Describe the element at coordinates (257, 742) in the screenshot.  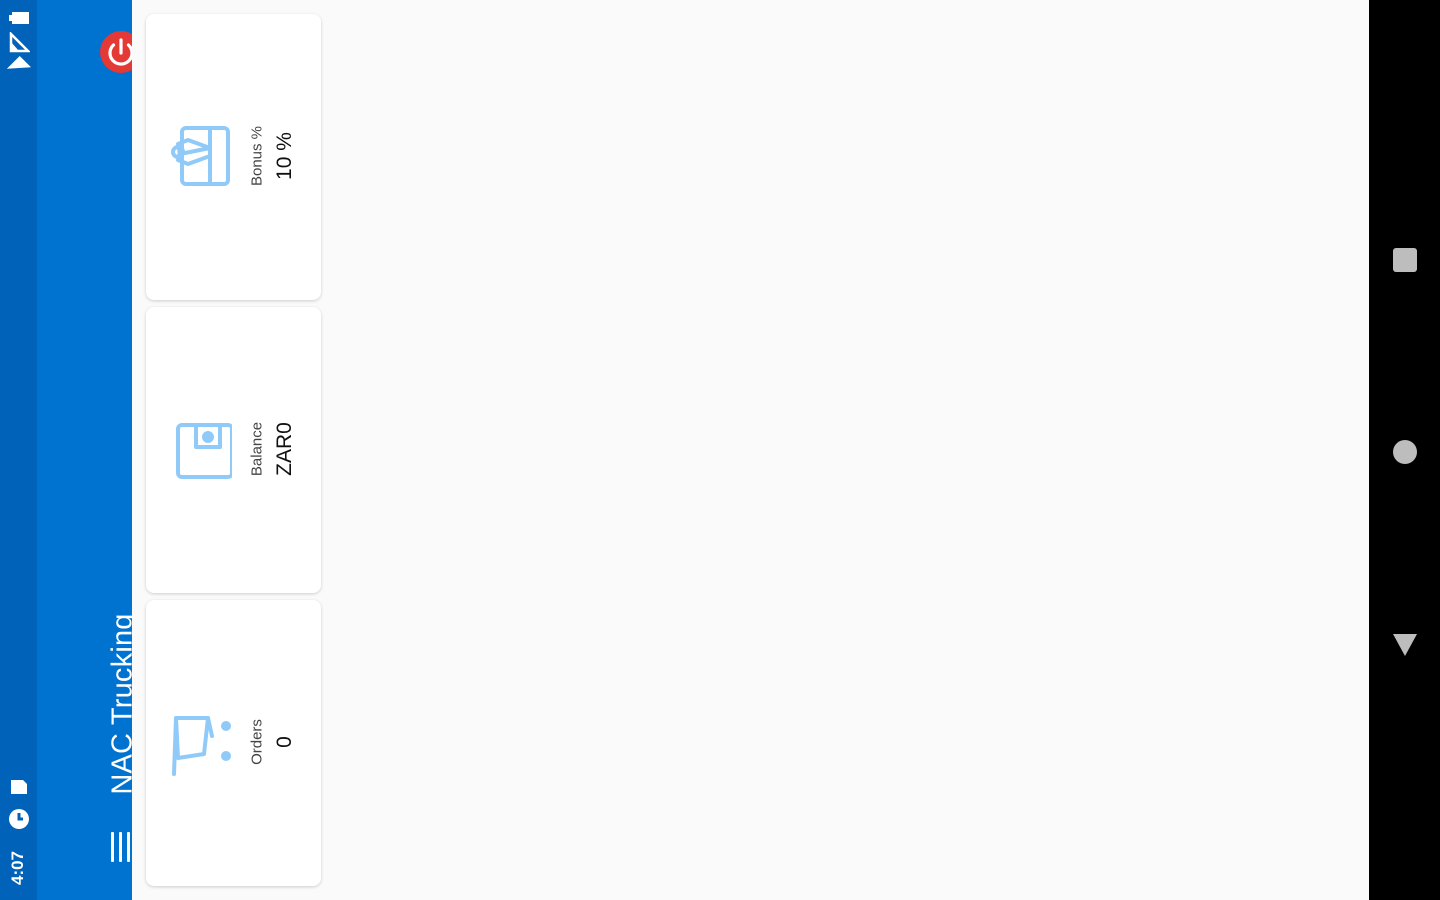
I see `orders-label: Orders` at that location.